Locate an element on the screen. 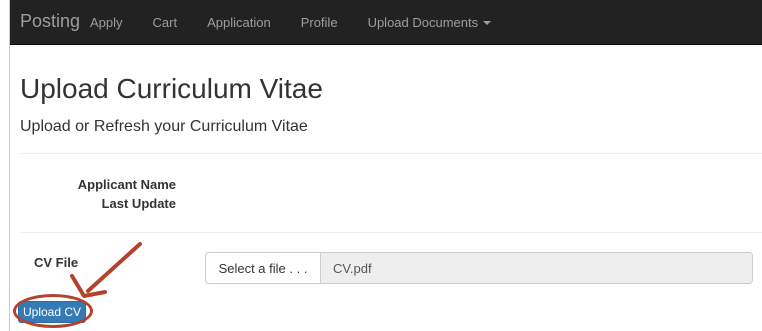  cv-file-input-group: Select a file . . . is located at coordinates (479, 268).